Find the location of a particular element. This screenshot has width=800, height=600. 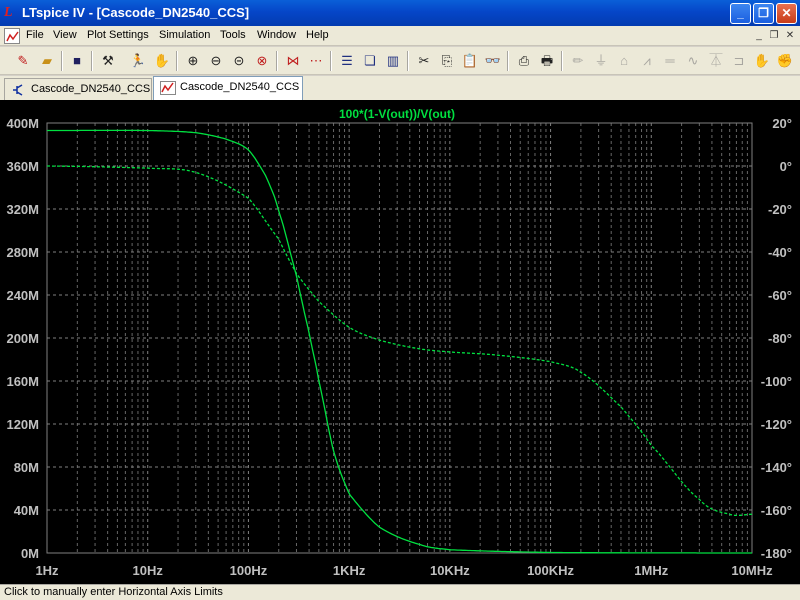

x-tick-label: 10MHz is located at coordinates (752, 570).